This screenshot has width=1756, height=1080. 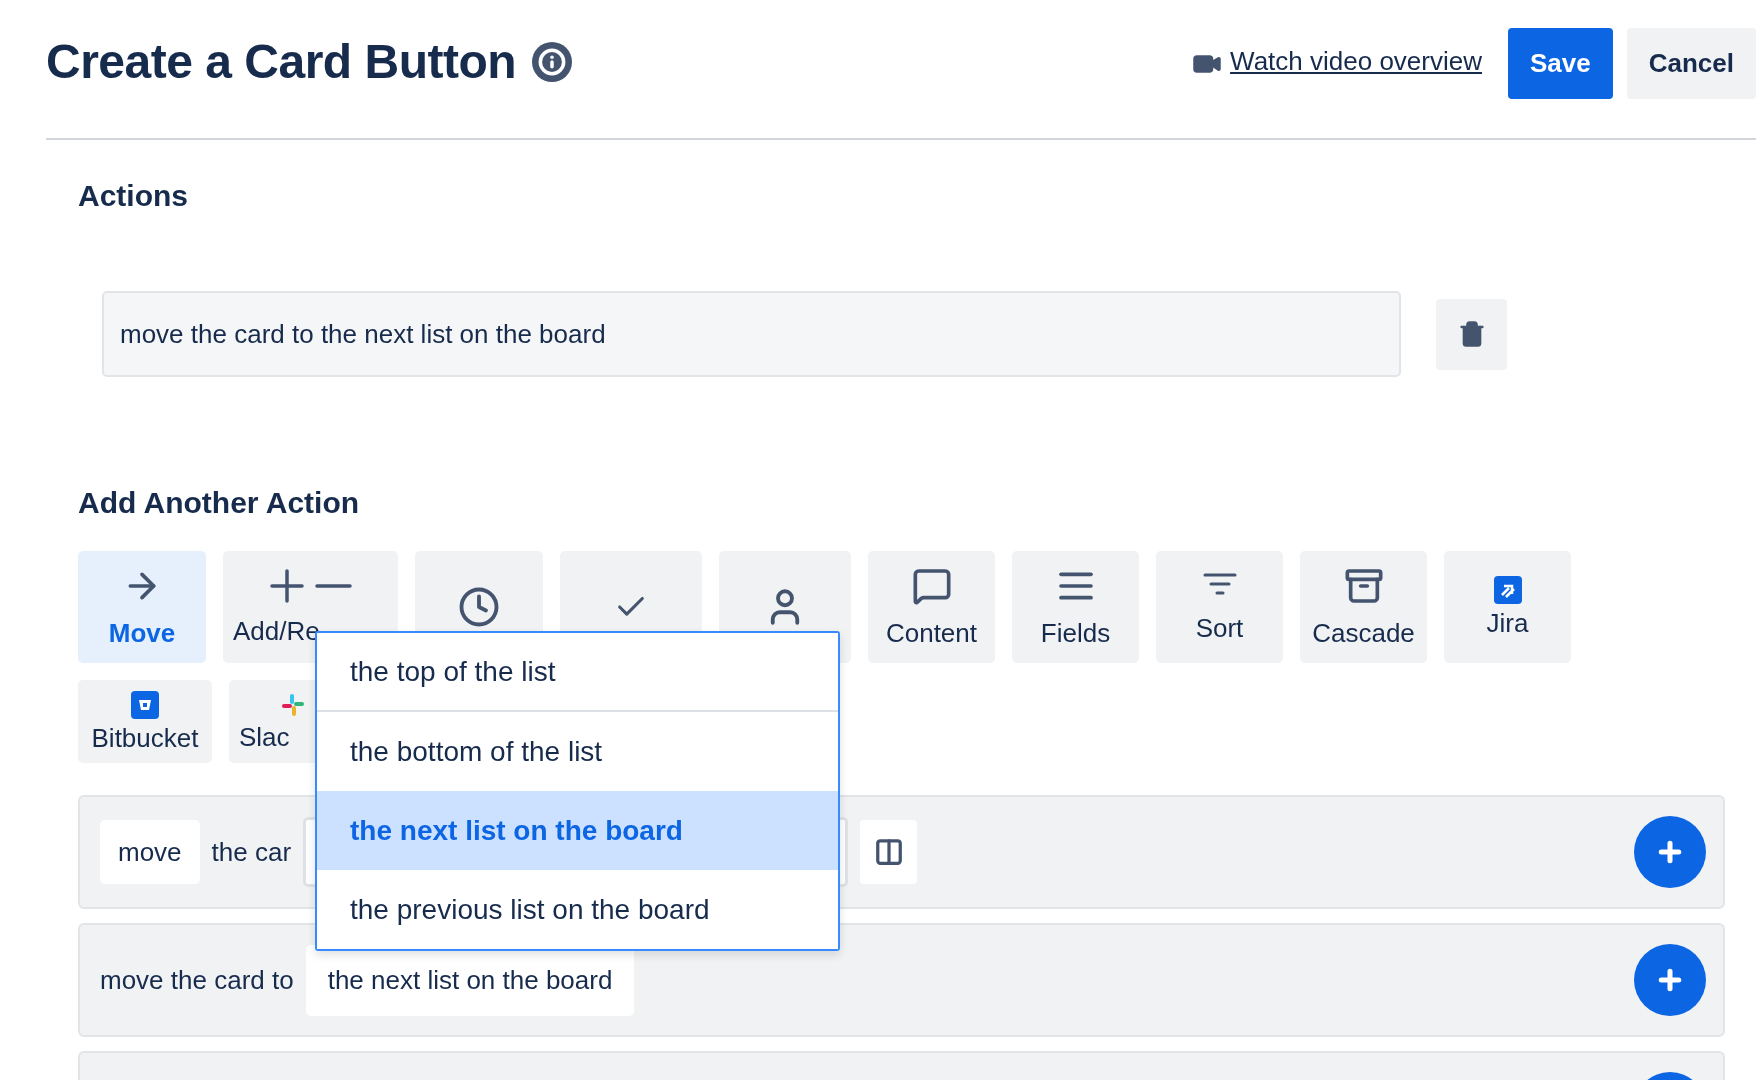 What do you see at coordinates (1560, 63) in the screenshot?
I see `save-button: Save` at bounding box center [1560, 63].